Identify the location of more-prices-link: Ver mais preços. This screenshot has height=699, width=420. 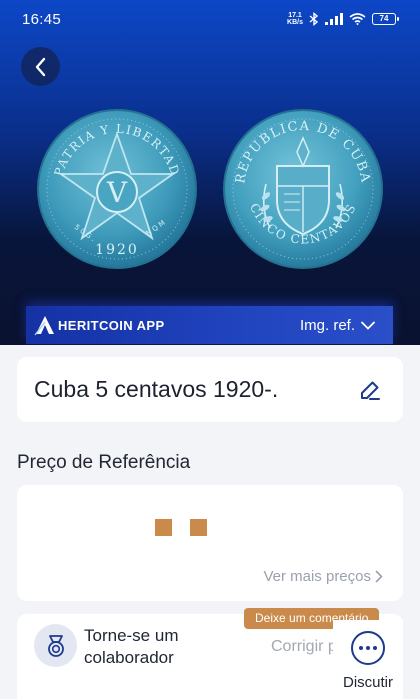
(323, 576).